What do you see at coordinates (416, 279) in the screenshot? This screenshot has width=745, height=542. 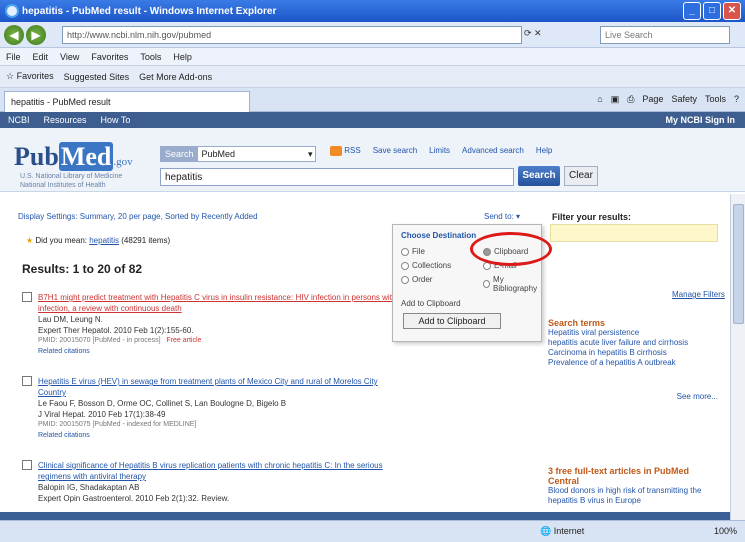 I see `option-order: Order` at bounding box center [416, 279].